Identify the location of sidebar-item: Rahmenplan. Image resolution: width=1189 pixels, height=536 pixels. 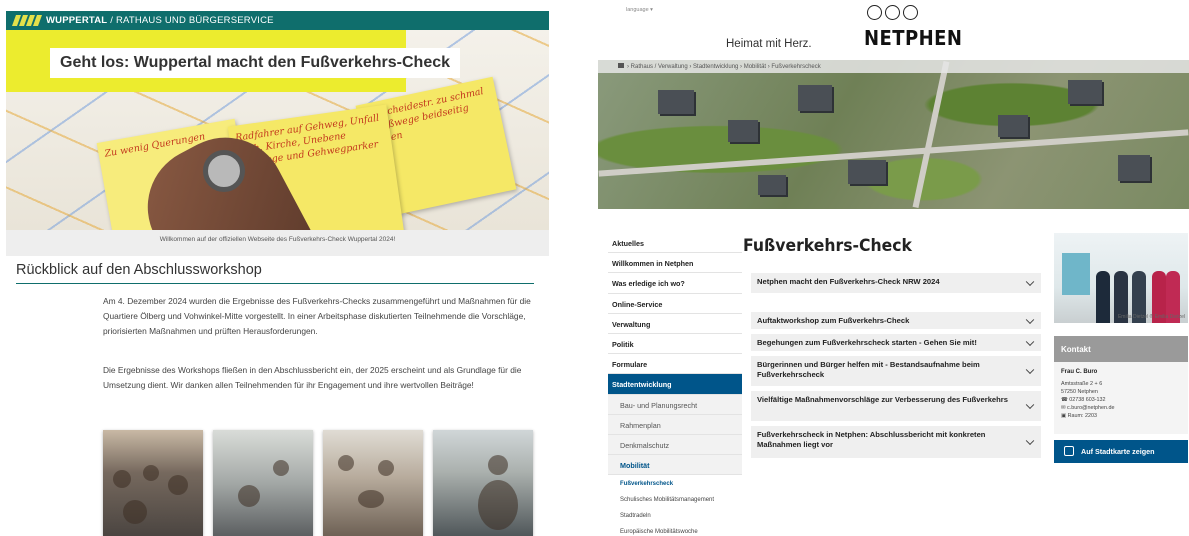
(675, 424).